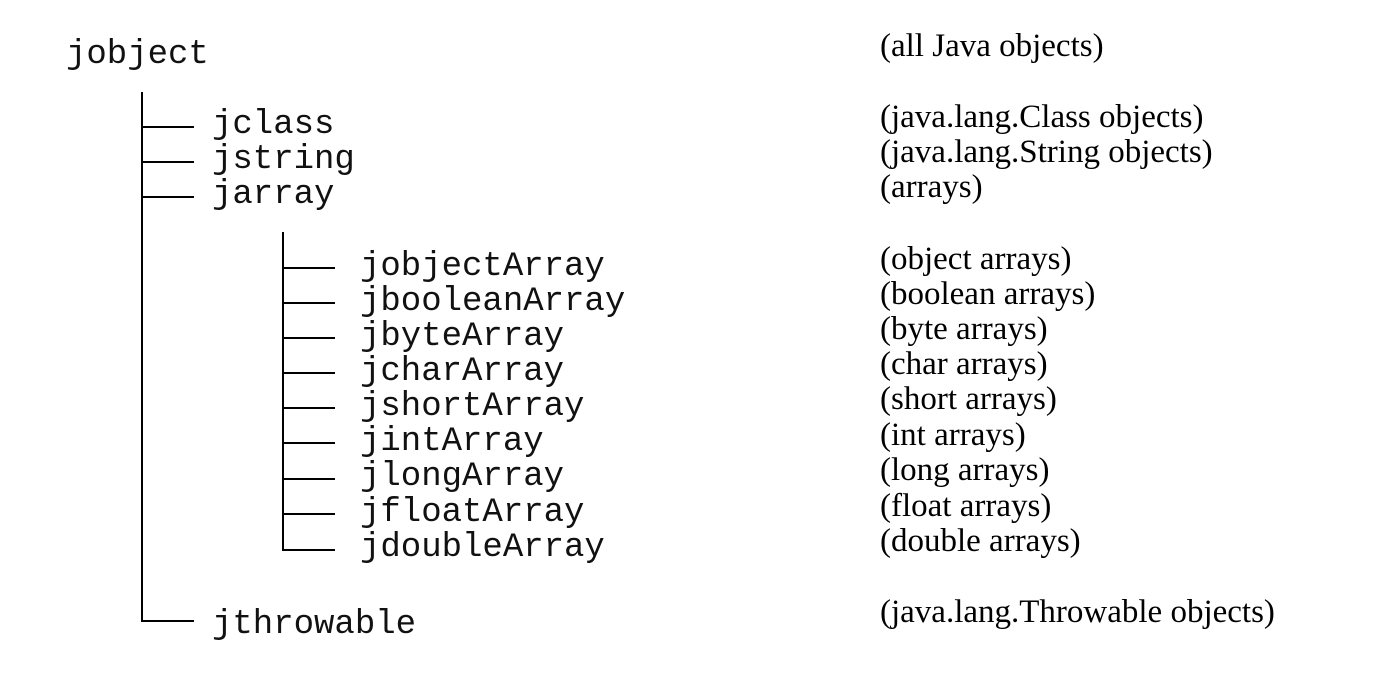 This screenshot has height=674, width=1384. I want to click on branch-jthrowable, so click(167, 621).